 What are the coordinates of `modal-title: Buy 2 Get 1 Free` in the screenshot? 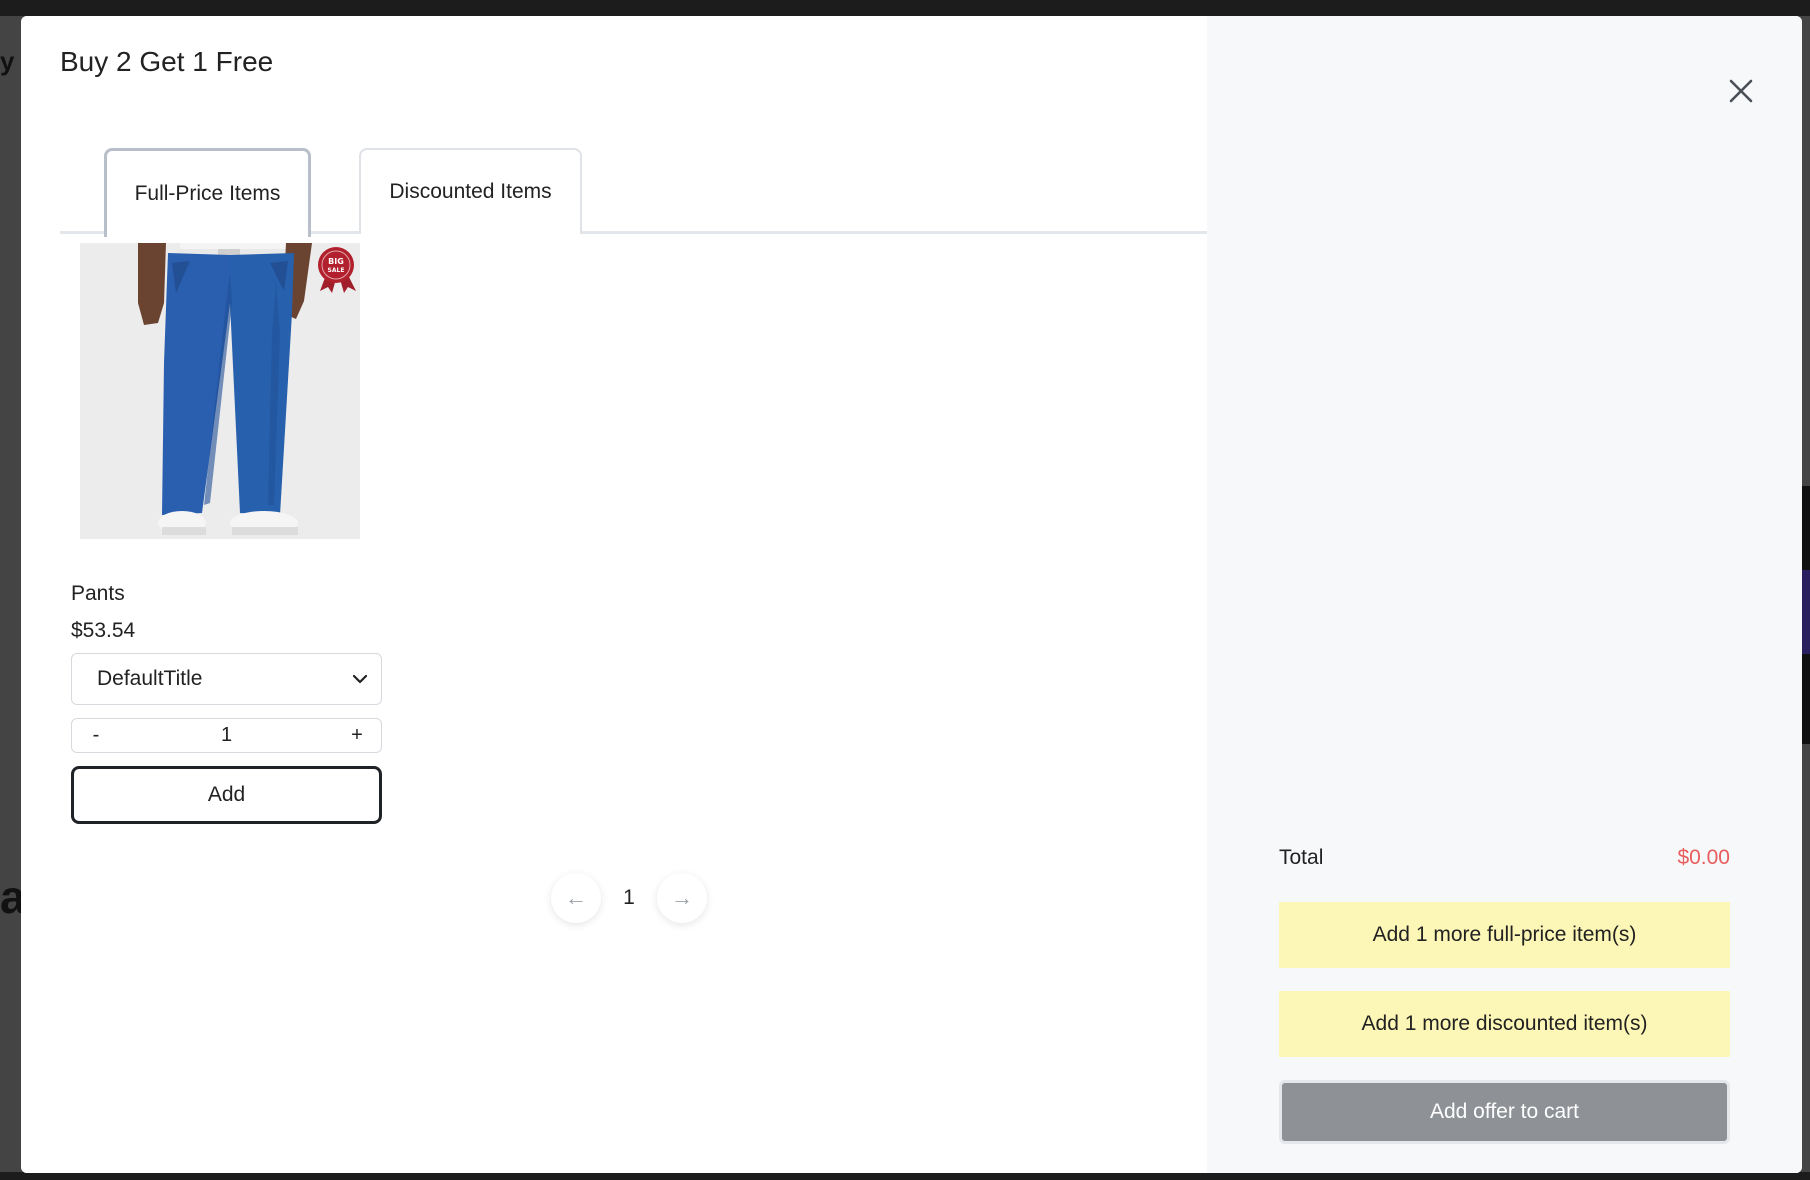 It's located at (167, 61).